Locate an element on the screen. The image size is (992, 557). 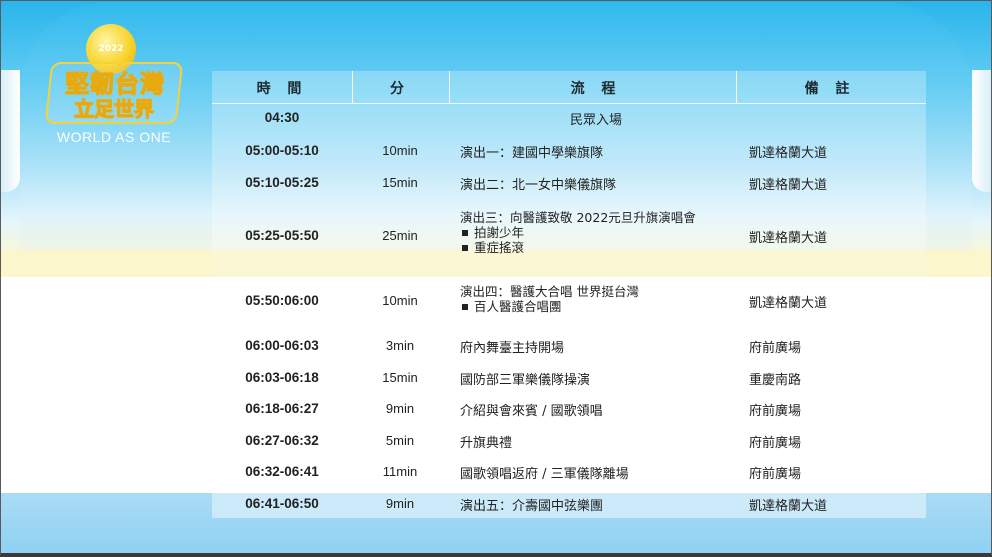
row-program: 介紹與會來賓 / 國歌領唱 is located at coordinates (531, 411).